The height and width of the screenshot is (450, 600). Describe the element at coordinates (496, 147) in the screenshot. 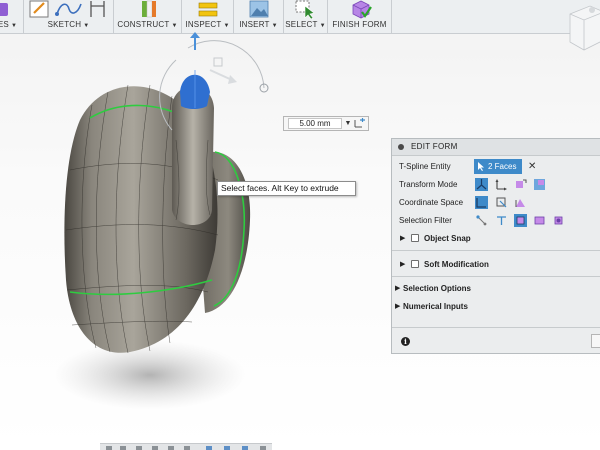

I see `panel-header: EDIT FORM` at that location.